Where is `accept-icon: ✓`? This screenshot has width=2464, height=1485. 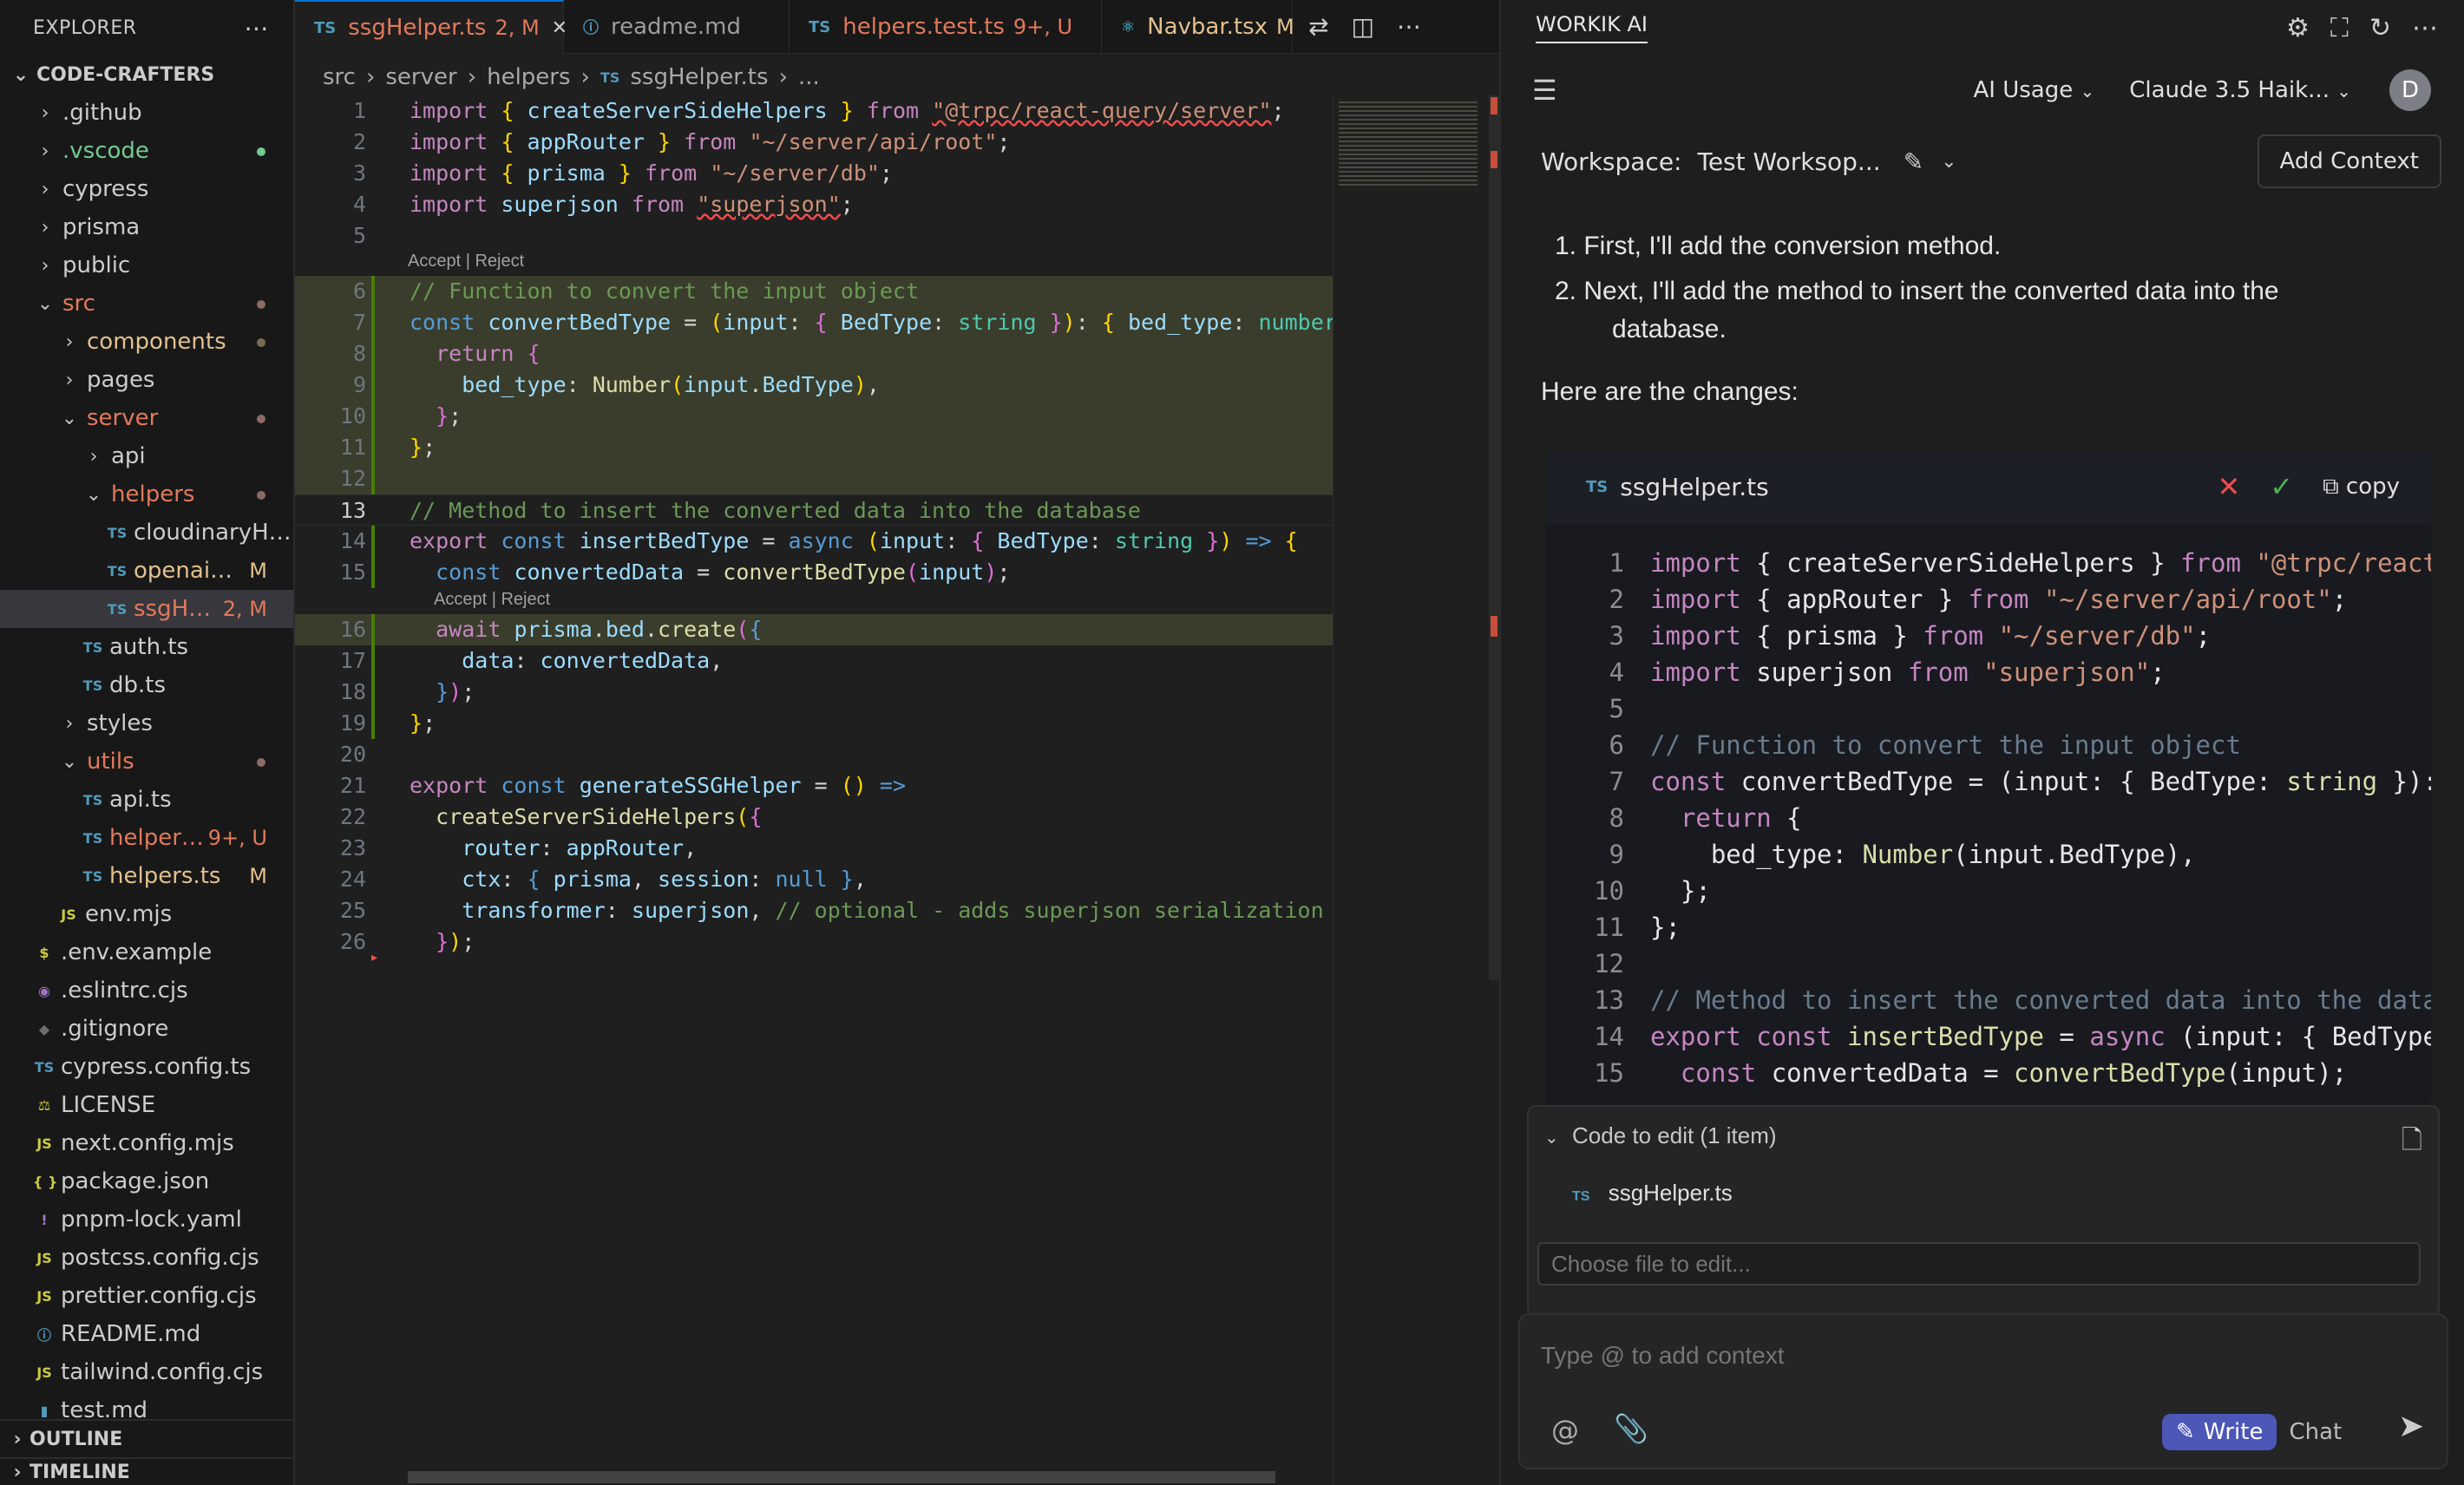 accept-icon: ✓ is located at coordinates (2281, 486).